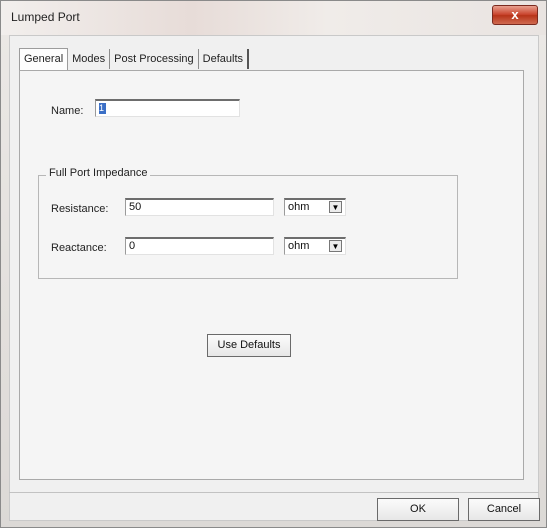  Describe the element at coordinates (249, 345) in the screenshot. I see `use-defaults-button: Use Defaults` at that location.